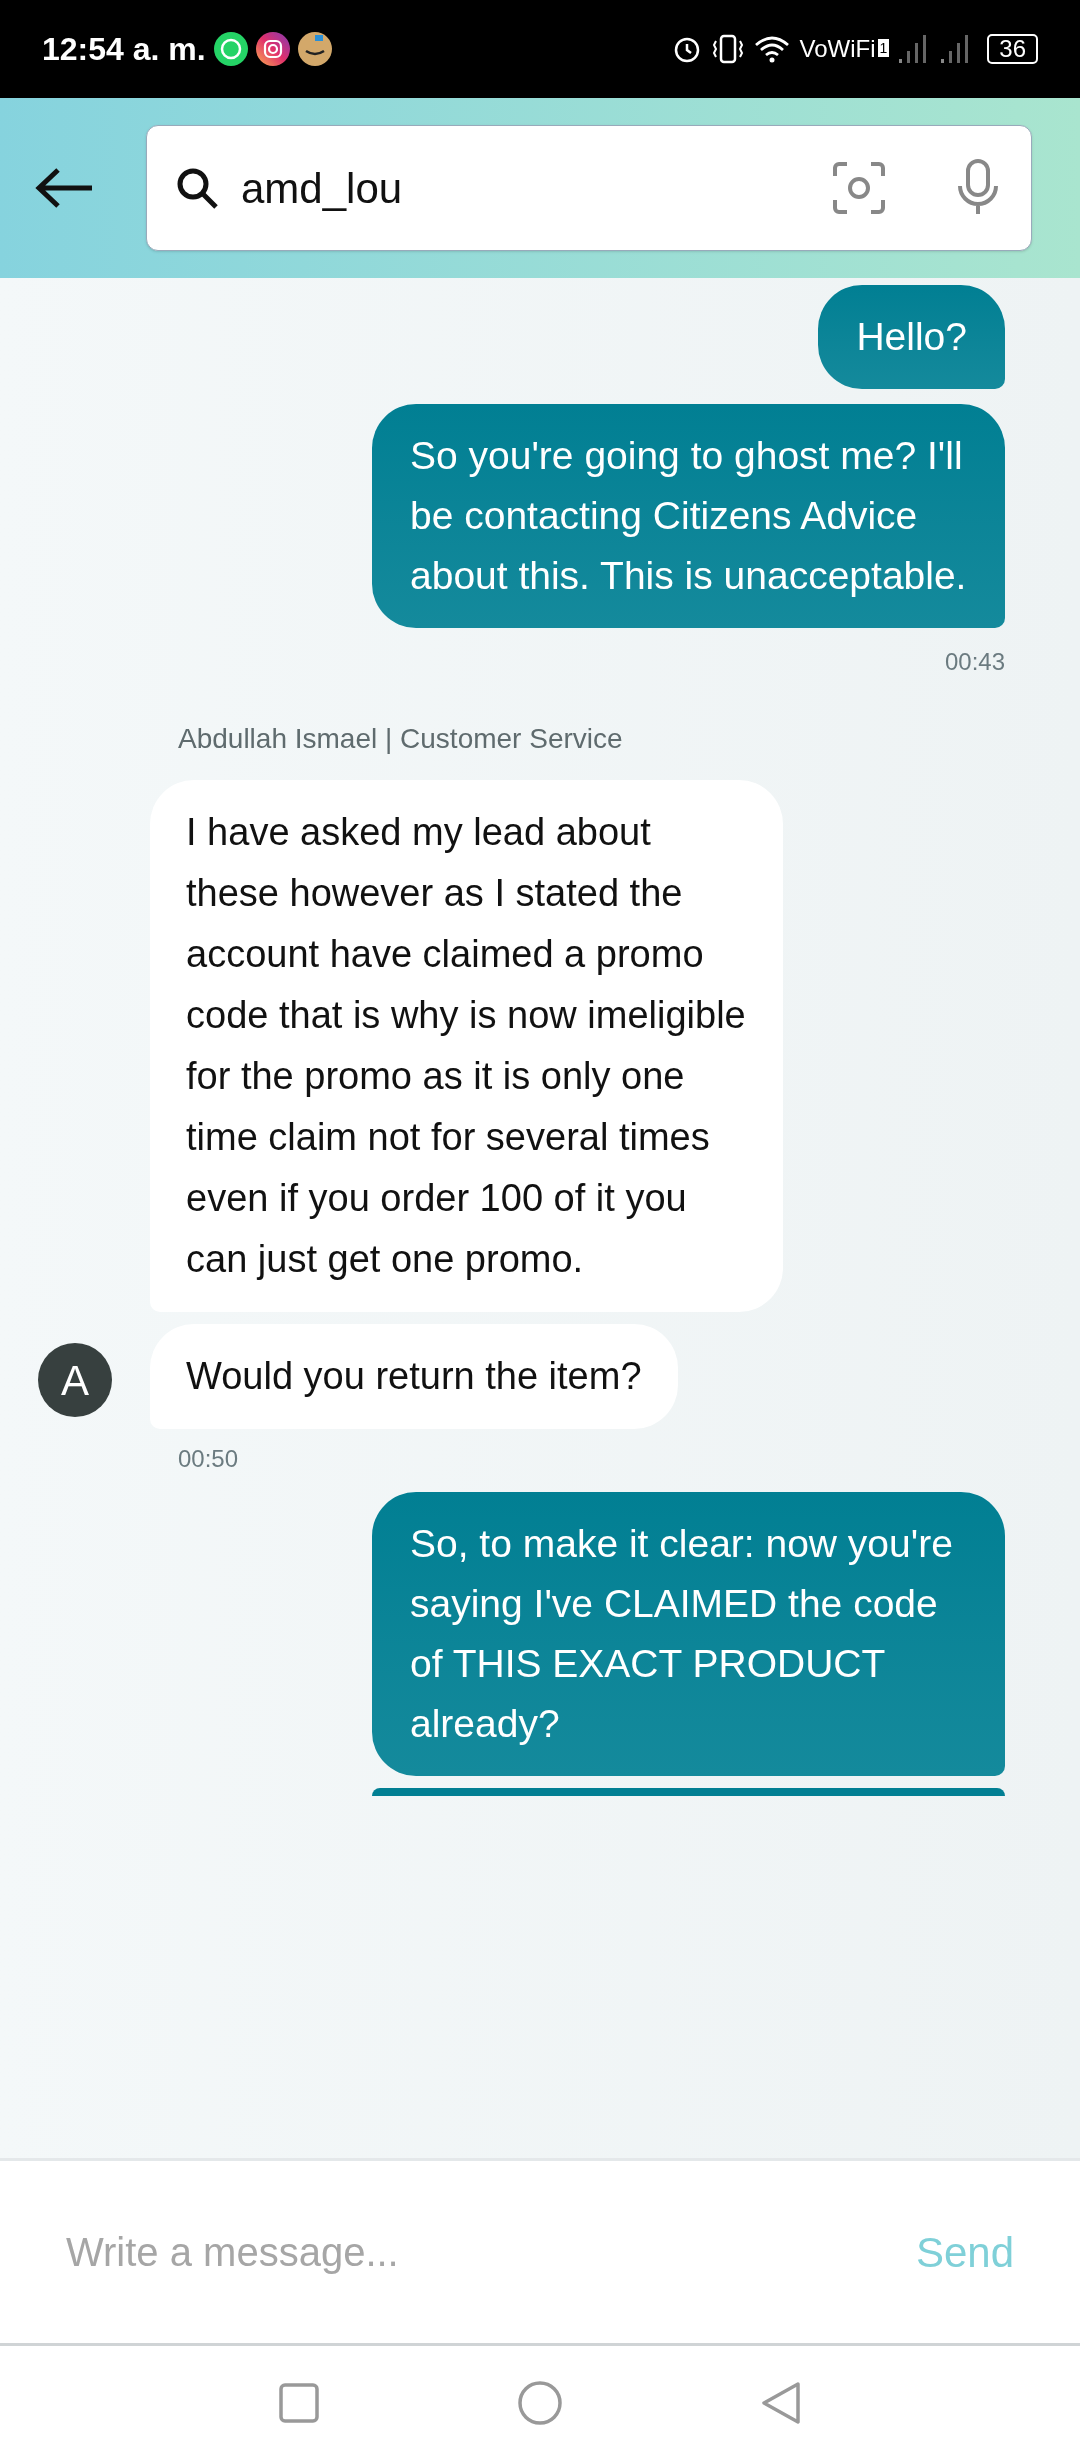  What do you see at coordinates (466, 1046) in the screenshot?
I see `message-bubble: I have asked my lead about these however as I stated the account have claimed a promo code that is why is now imeligible for the promo as it is only one time claim not for several times even if you order 100 of it you can just get one promo.` at bounding box center [466, 1046].